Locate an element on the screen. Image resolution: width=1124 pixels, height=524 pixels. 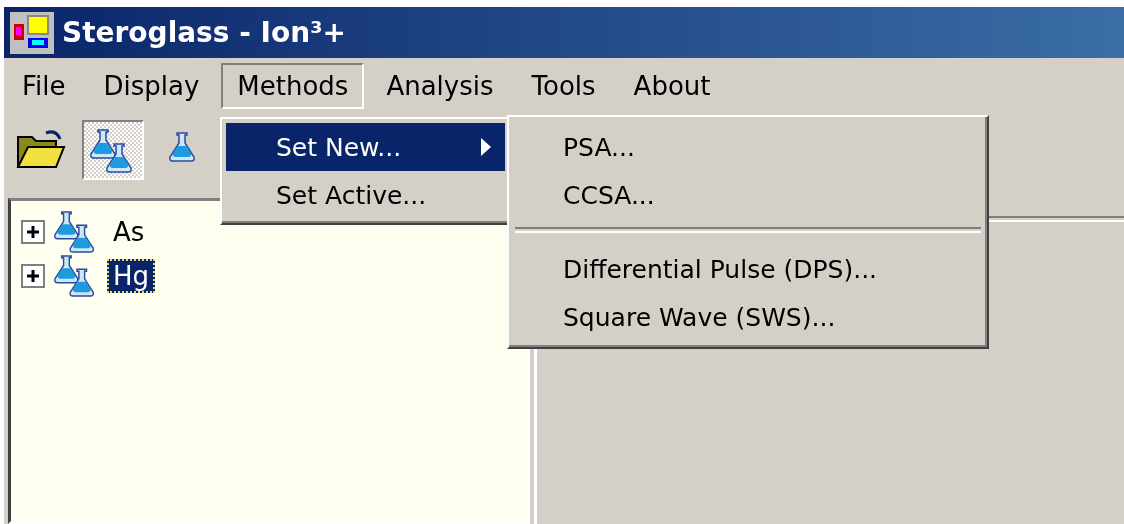
app-icon is located at coordinates (32, 32).